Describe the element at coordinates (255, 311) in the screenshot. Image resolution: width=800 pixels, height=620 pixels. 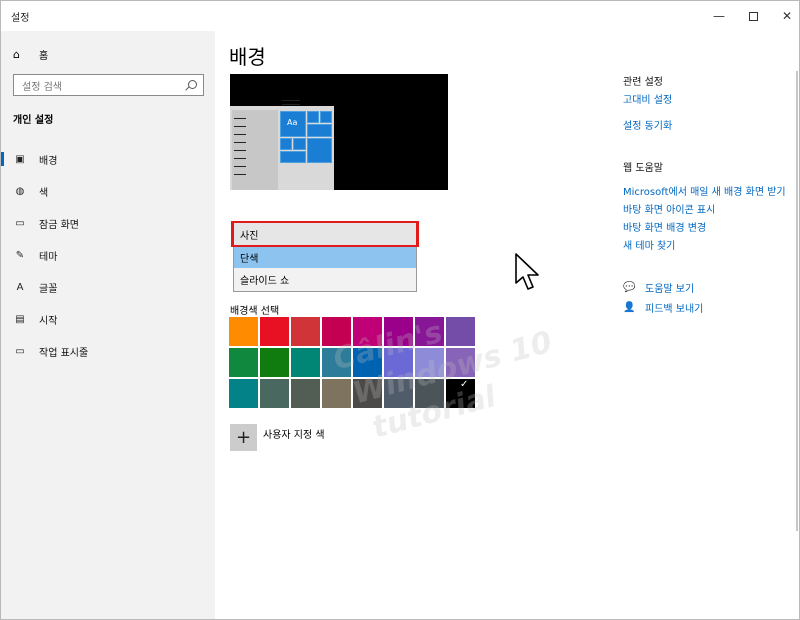
I see `colors-label: 배경색 선택` at that location.